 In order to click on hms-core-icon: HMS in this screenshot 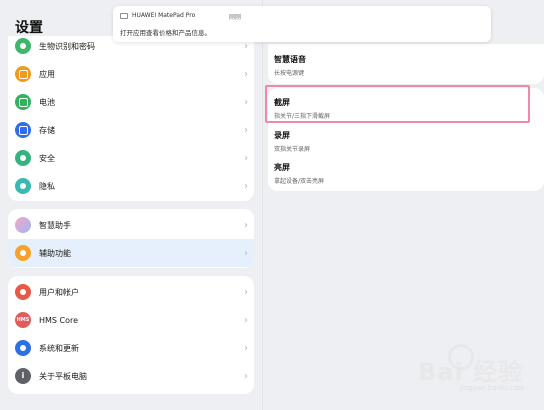, I will do `click(23, 320)`.